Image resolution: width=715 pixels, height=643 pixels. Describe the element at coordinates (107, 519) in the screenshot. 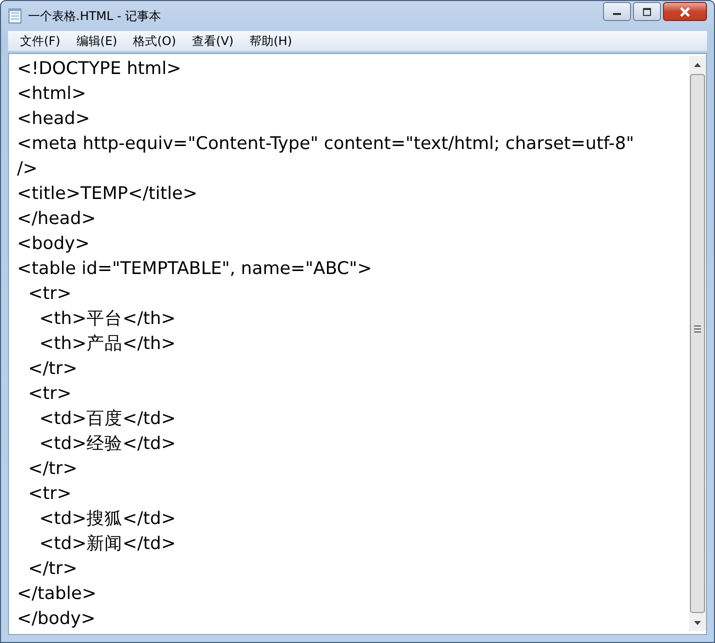

I see `code-line: <td>搜狐</td>` at that location.